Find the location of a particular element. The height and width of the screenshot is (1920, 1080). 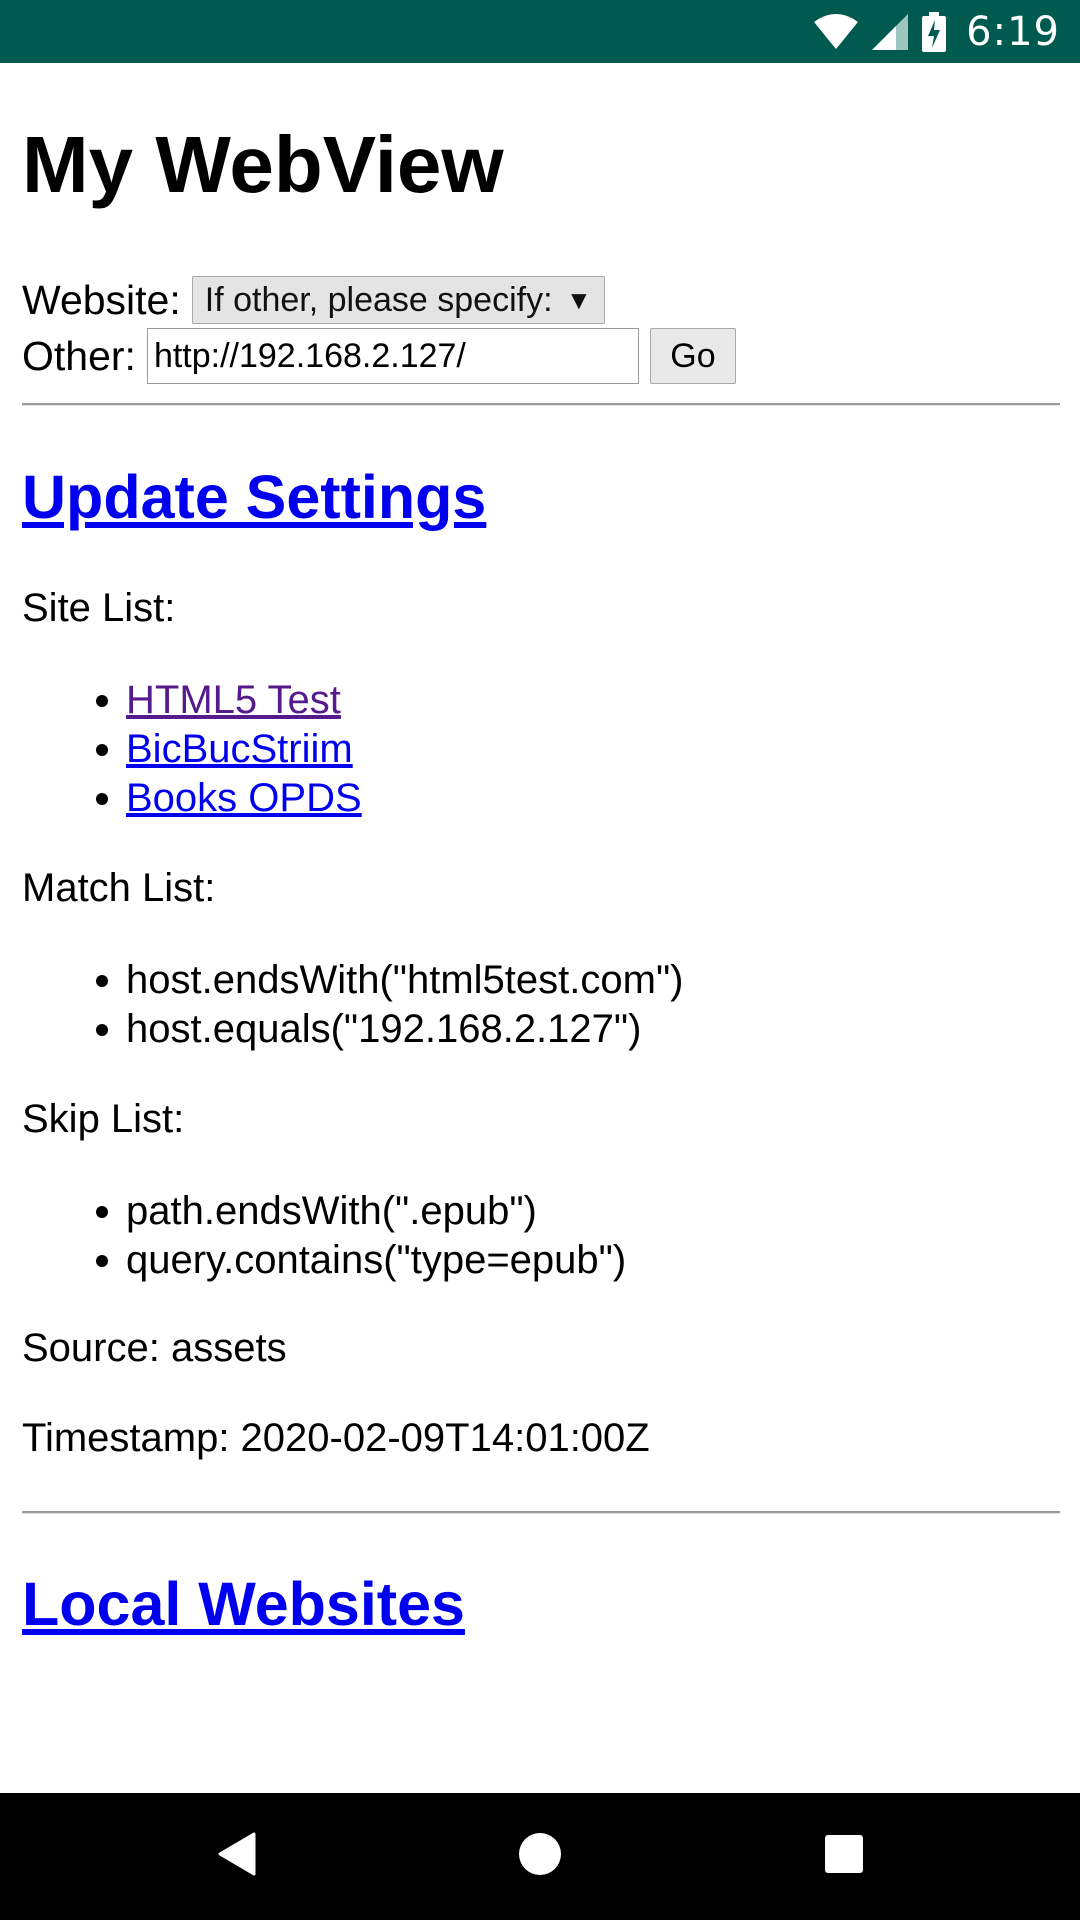

list-item: path.endsWith(".epub") is located at coordinates (360, 1211).